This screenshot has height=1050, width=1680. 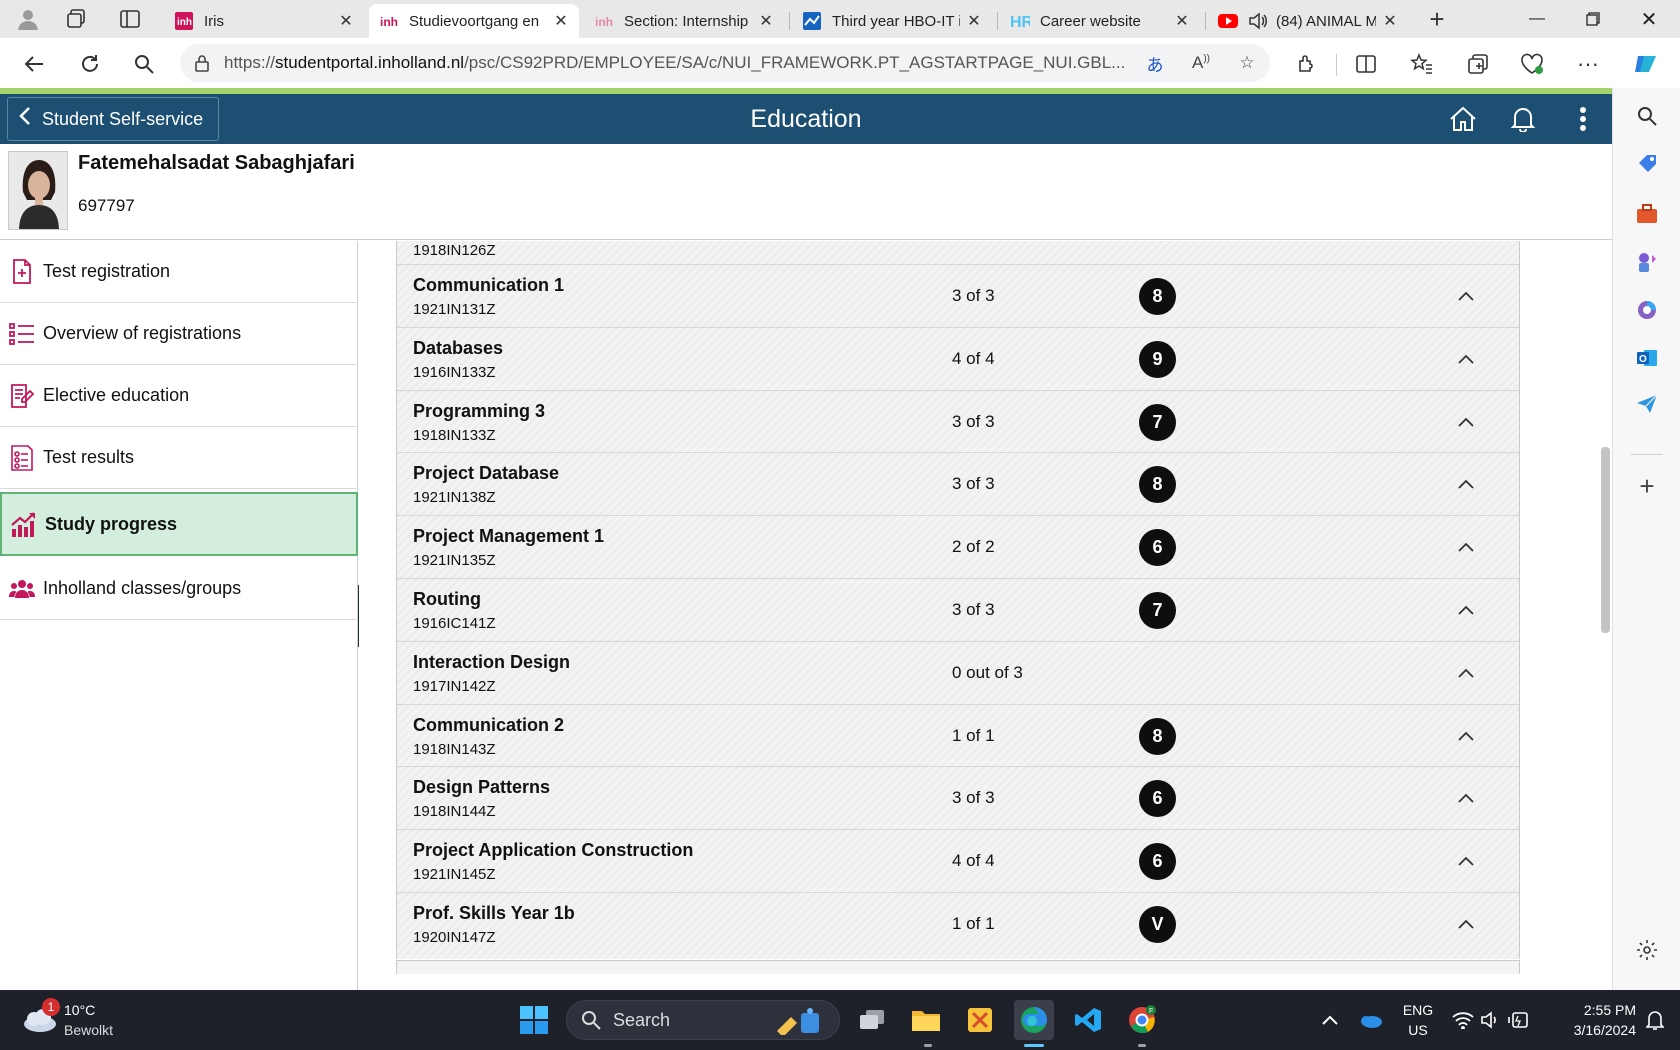 I want to click on settings-gear-icon, so click(x=1647, y=950).